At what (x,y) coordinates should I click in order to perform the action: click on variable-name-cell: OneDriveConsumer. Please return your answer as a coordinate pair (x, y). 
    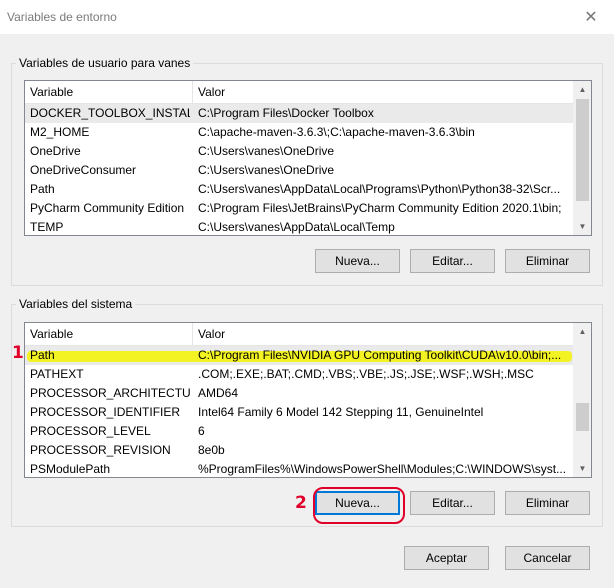
    Looking at the image, I should click on (83, 170).